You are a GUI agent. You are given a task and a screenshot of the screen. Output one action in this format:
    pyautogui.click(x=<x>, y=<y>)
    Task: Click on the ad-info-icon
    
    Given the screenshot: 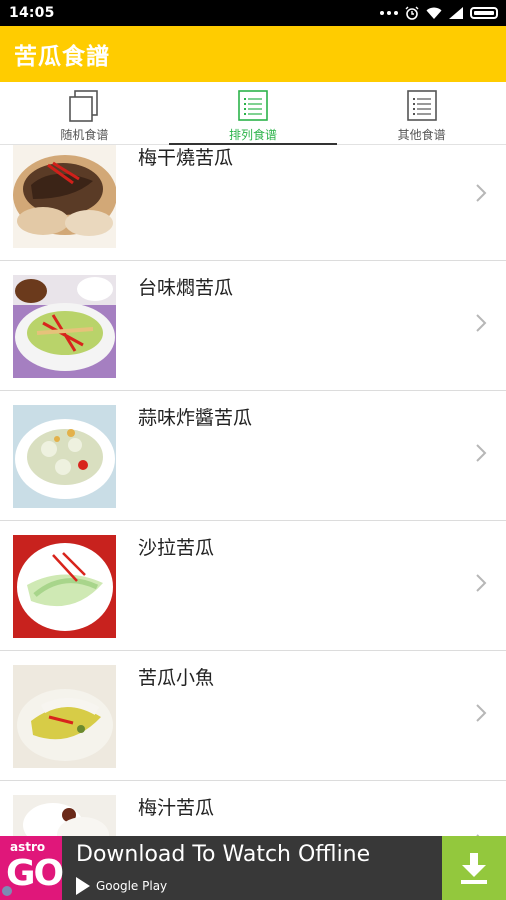 What is the action you would take?
    pyautogui.click(x=7, y=891)
    